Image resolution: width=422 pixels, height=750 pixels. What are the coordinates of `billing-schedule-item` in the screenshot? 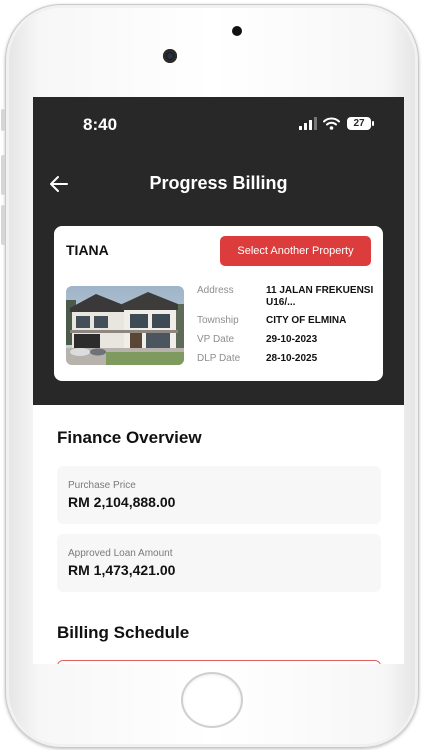 It's located at (219, 662).